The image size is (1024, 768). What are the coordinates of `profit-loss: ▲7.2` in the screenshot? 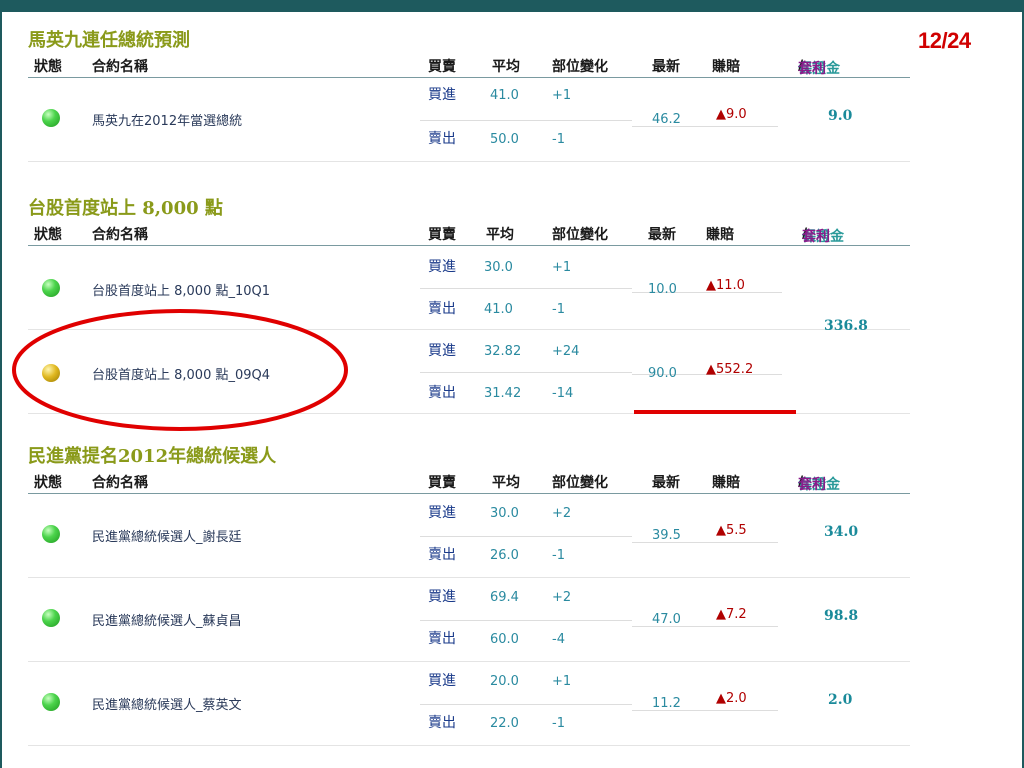 It's located at (731, 614).